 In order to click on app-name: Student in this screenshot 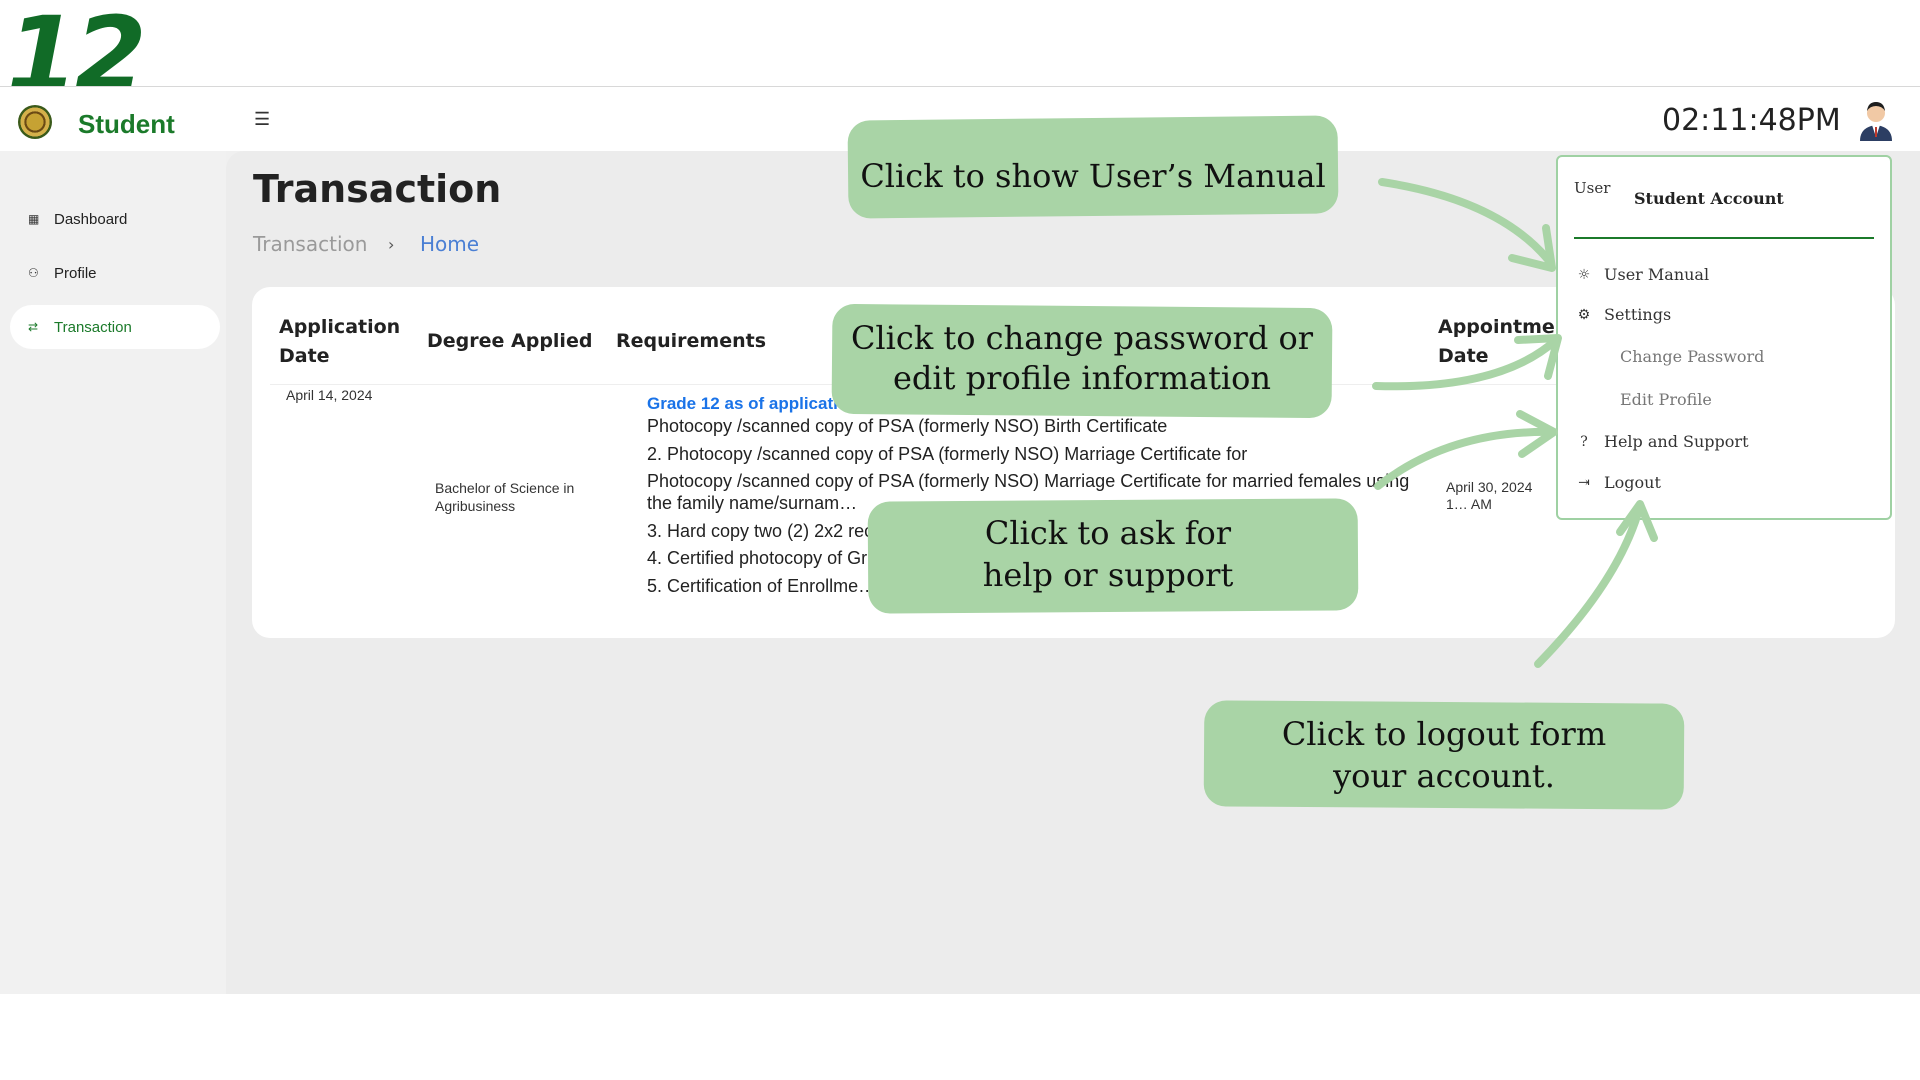, I will do `click(126, 124)`.